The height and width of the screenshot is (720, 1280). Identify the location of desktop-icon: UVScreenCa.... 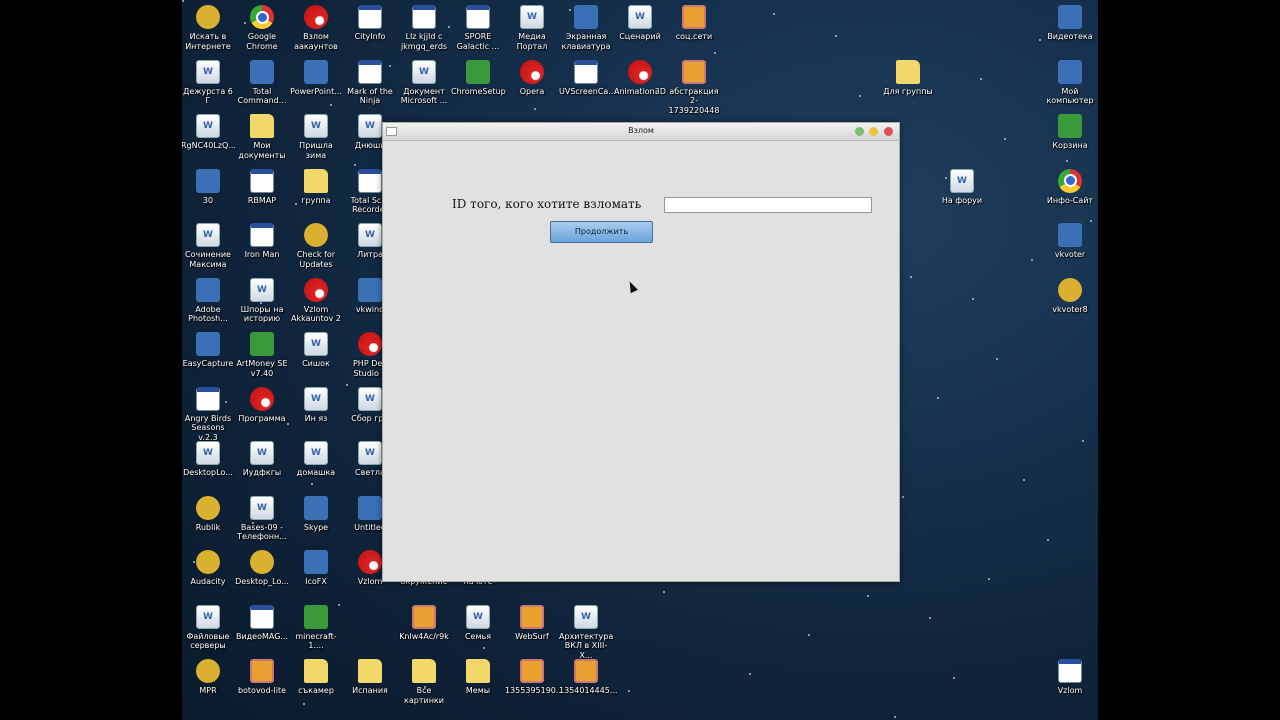
(587, 78).